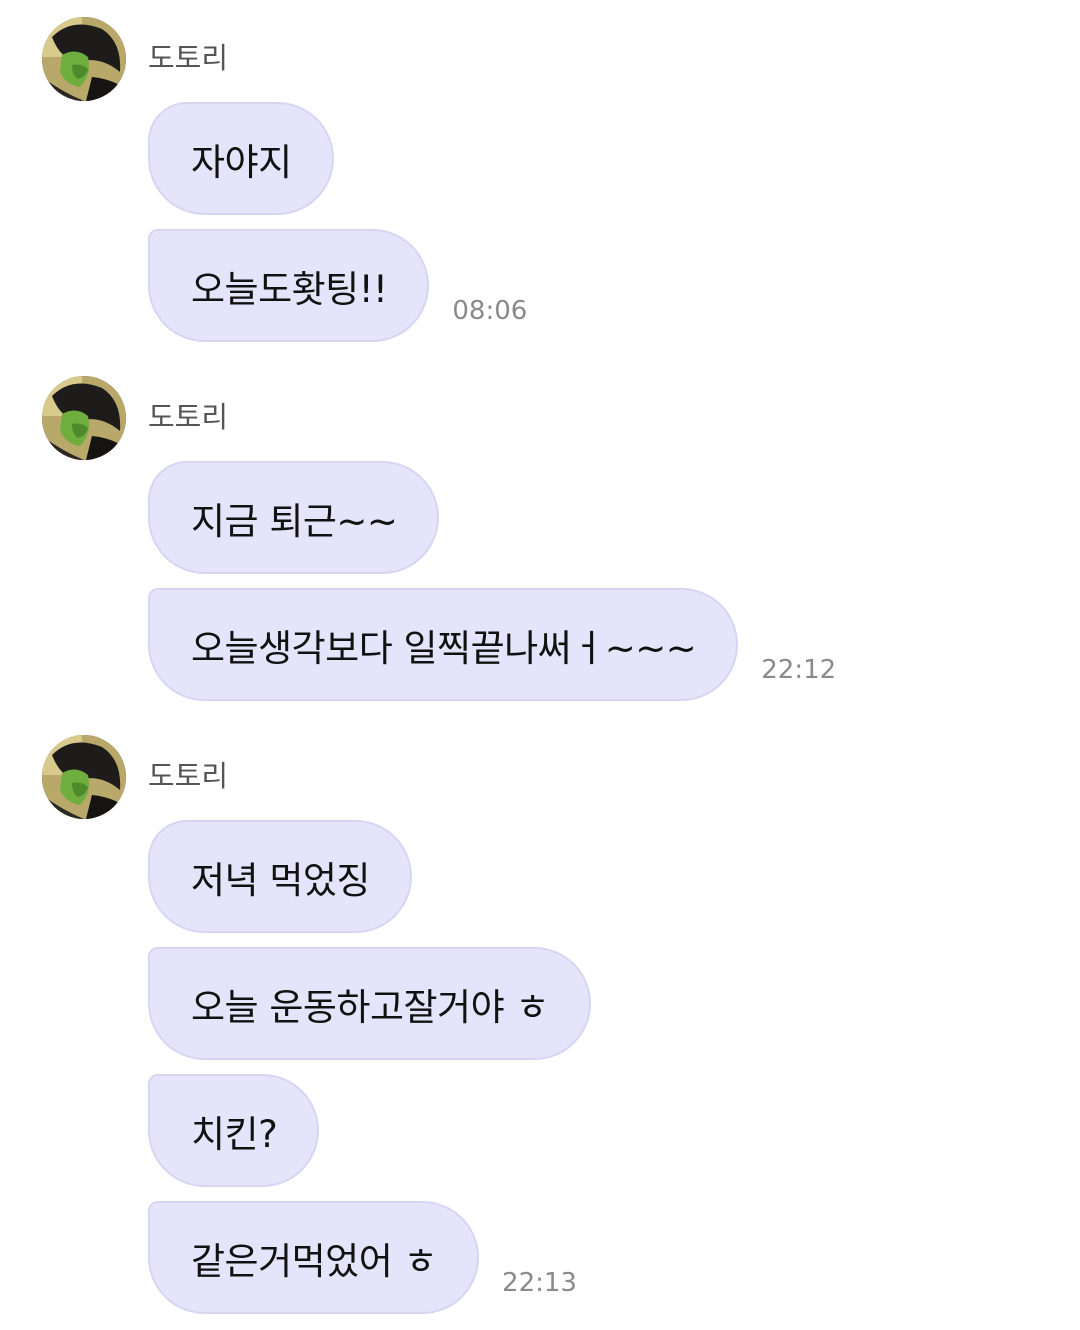  Describe the element at coordinates (234, 1134) in the screenshot. I see `message-text: 치킨?` at that location.